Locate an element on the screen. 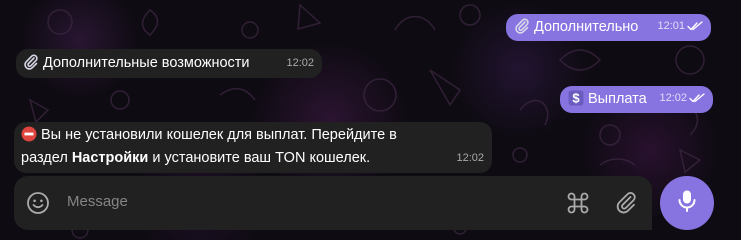 The height and width of the screenshot is (240, 741). attach-icon is located at coordinates (626, 205).